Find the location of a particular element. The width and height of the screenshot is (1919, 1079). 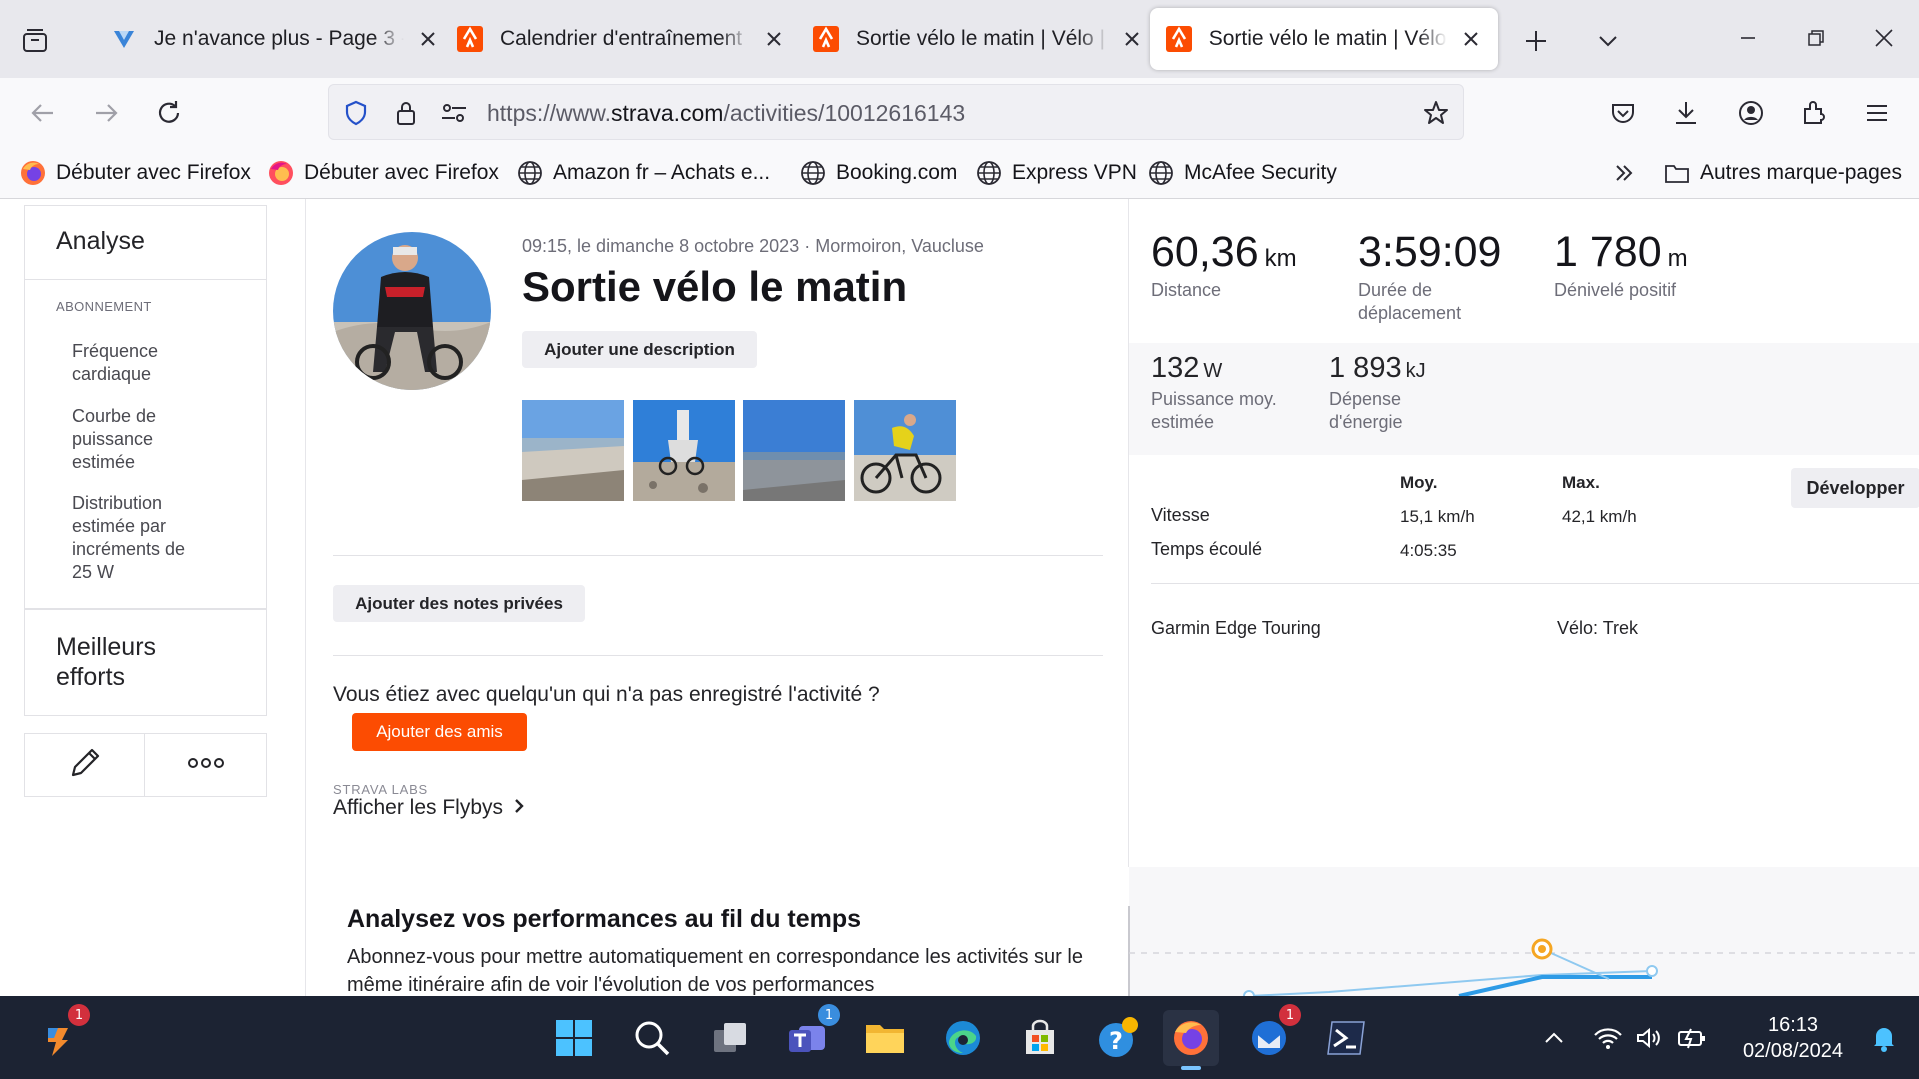

mail-v-icon is located at coordinates (124, 39).